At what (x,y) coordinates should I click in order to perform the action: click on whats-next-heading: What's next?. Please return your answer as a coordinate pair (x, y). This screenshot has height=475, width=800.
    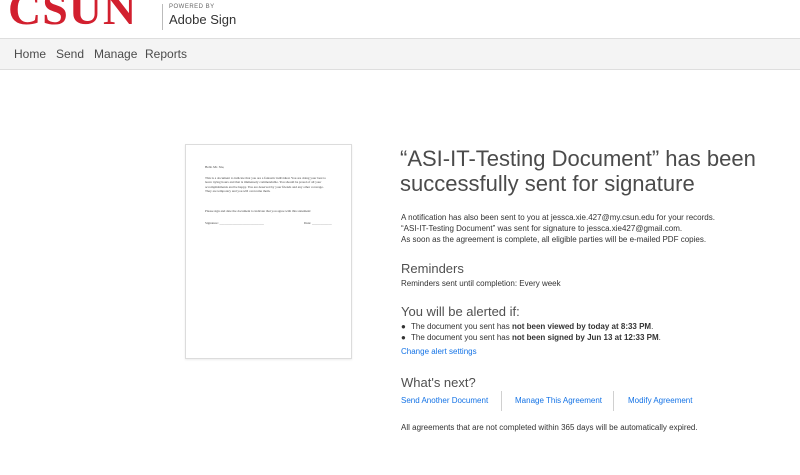
    Looking at the image, I should click on (438, 382).